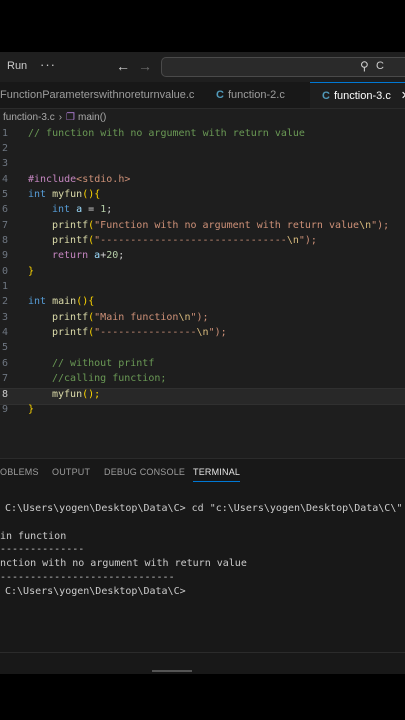  What do you see at coordinates (202, 211) in the screenshot?
I see `code-line: 6 int a = 1;` at bounding box center [202, 211].